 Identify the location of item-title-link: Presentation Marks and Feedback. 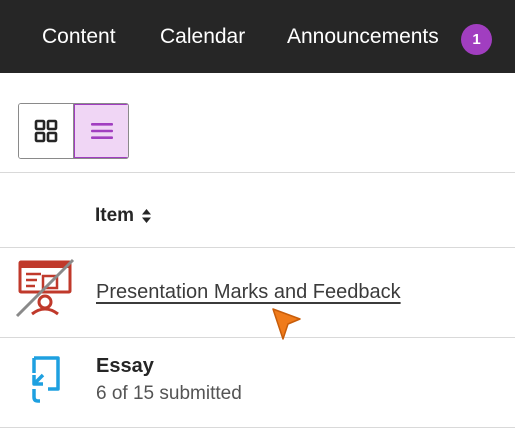
(248, 292).